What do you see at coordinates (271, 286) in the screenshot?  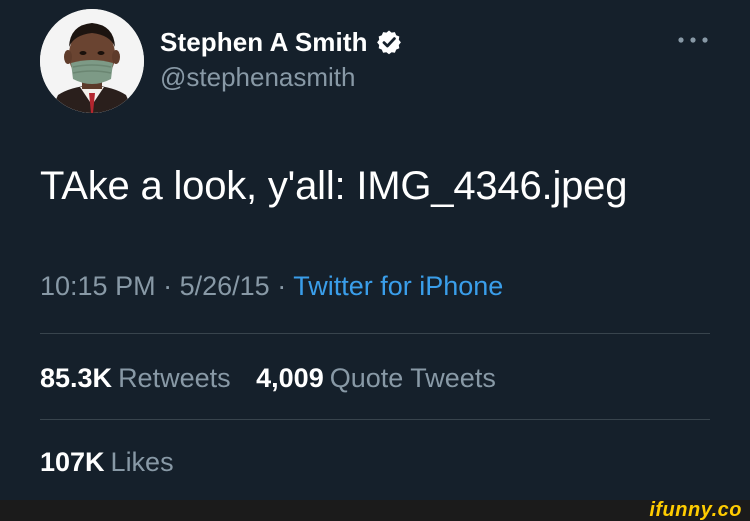 I see `tweet-meta: 10:15 PM · 5/26/15 · Twitter for iPhone` at bounding box center [271, 286].